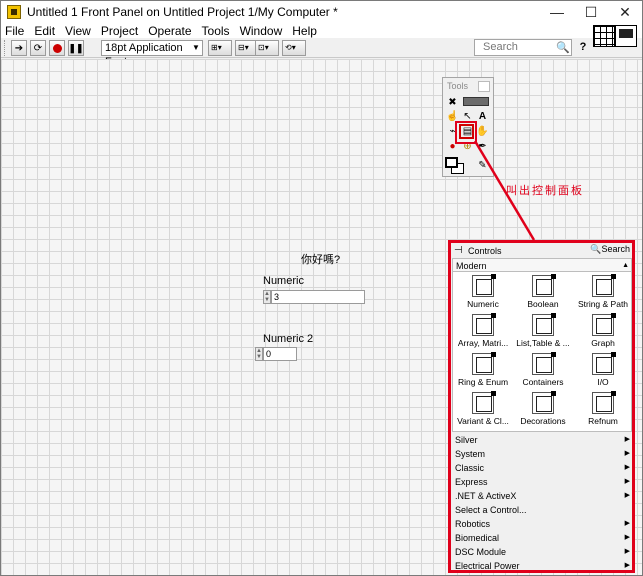 The width and height of the screenshot is (643, 576). I want to click on palette-item-label: Containers, so click(543, 382).